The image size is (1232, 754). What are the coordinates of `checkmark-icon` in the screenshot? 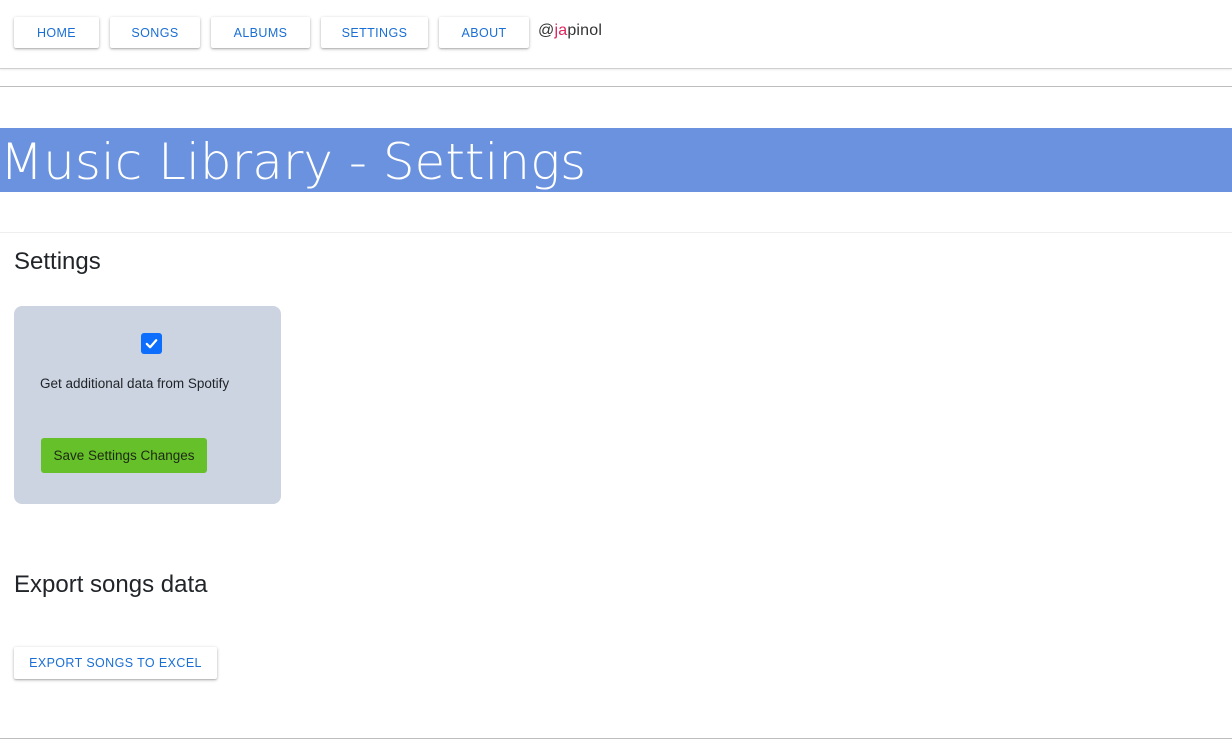 It's located at (151, 344).